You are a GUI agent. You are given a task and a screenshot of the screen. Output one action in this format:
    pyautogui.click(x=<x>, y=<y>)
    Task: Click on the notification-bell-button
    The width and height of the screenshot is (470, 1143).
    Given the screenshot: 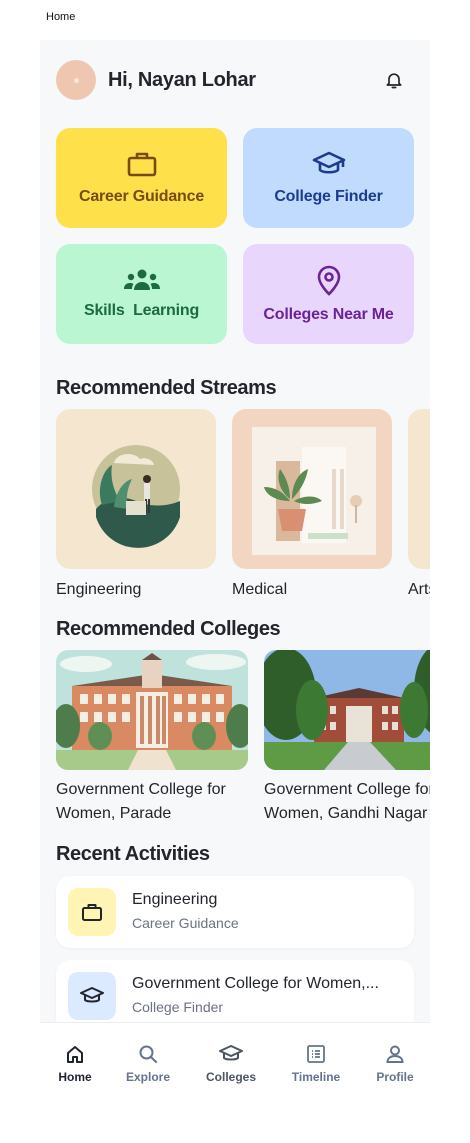 What is the action you would take?
    pyautogui.click(x=394, y=80)
    